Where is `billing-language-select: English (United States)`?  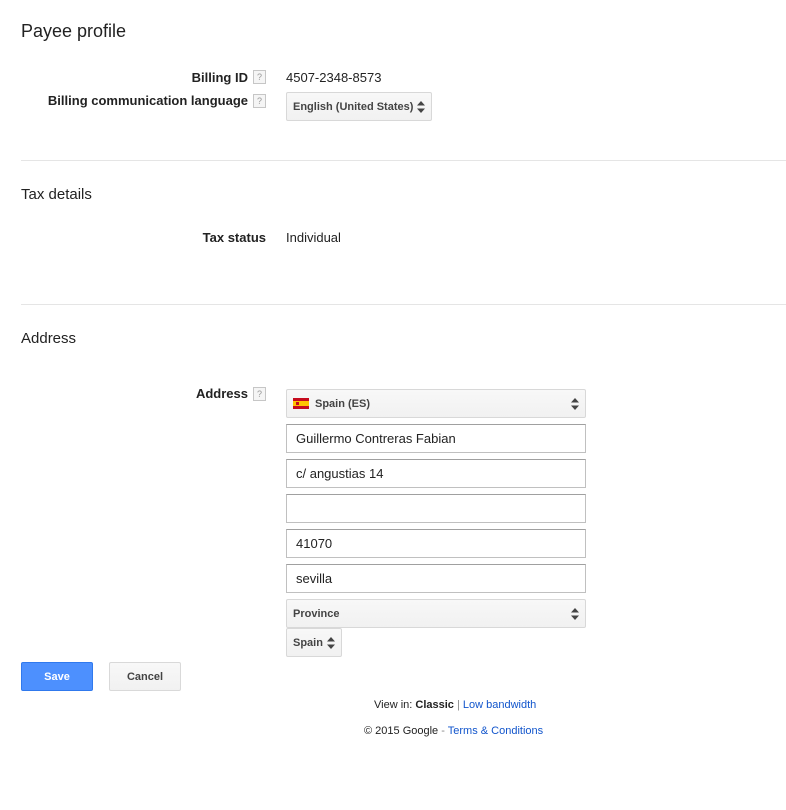
billing-language-select: English (United States) is located at coordinates (359, 106).